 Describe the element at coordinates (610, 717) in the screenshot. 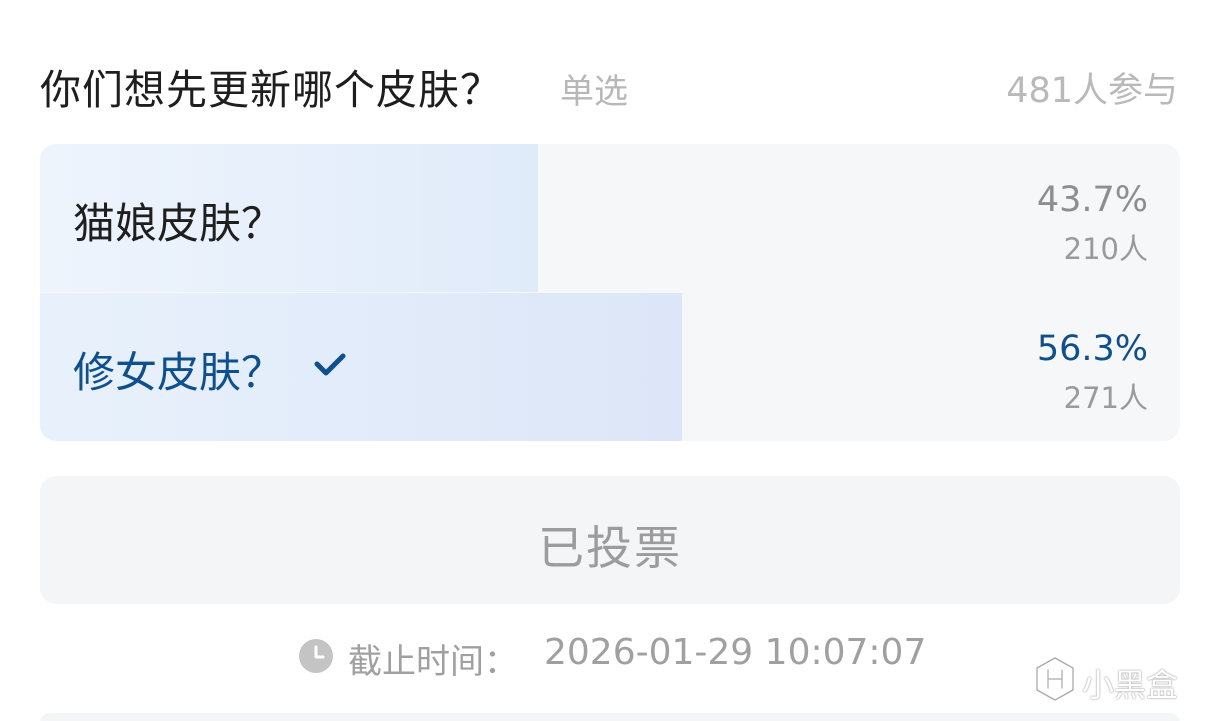

I see `next-card-edge` at that location.